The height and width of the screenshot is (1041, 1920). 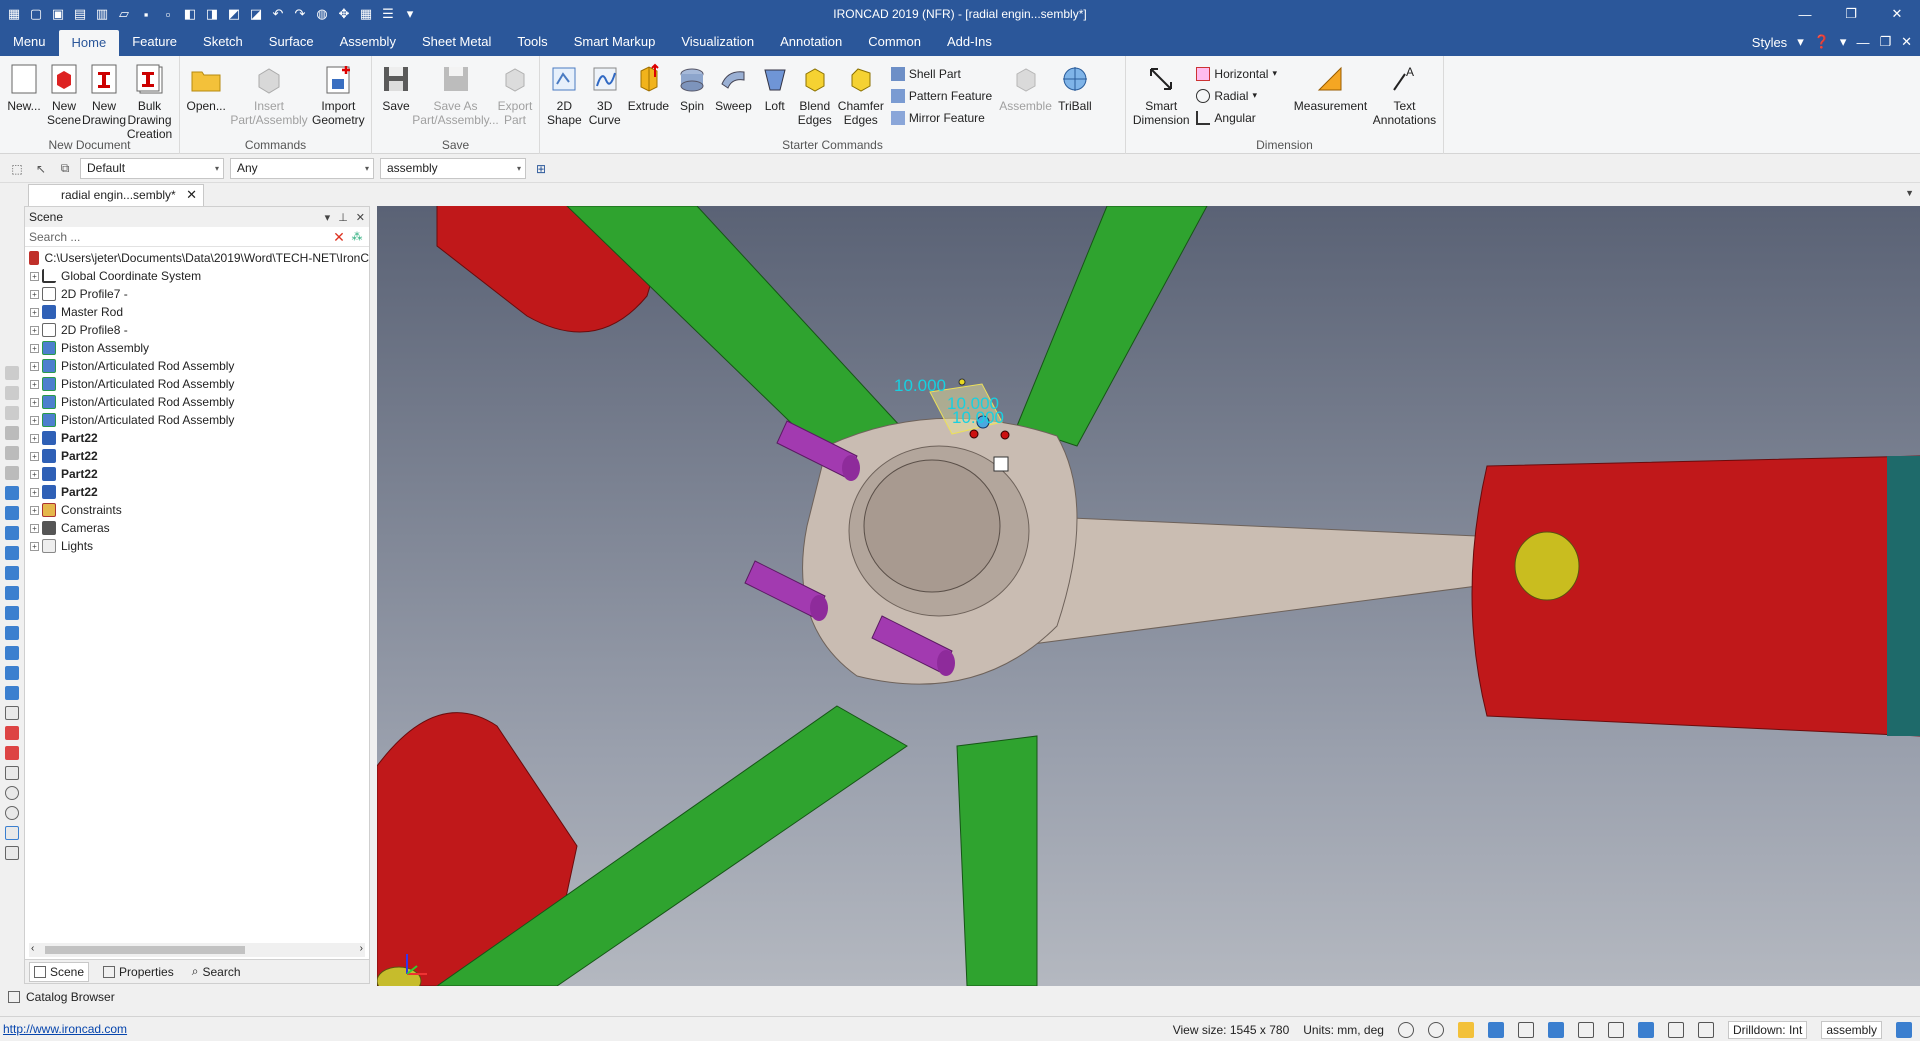 What do you see at coordinates (197, 528) in the screenshot?
I see `tree-item: + Cameras` at bounding box center [197, 528].